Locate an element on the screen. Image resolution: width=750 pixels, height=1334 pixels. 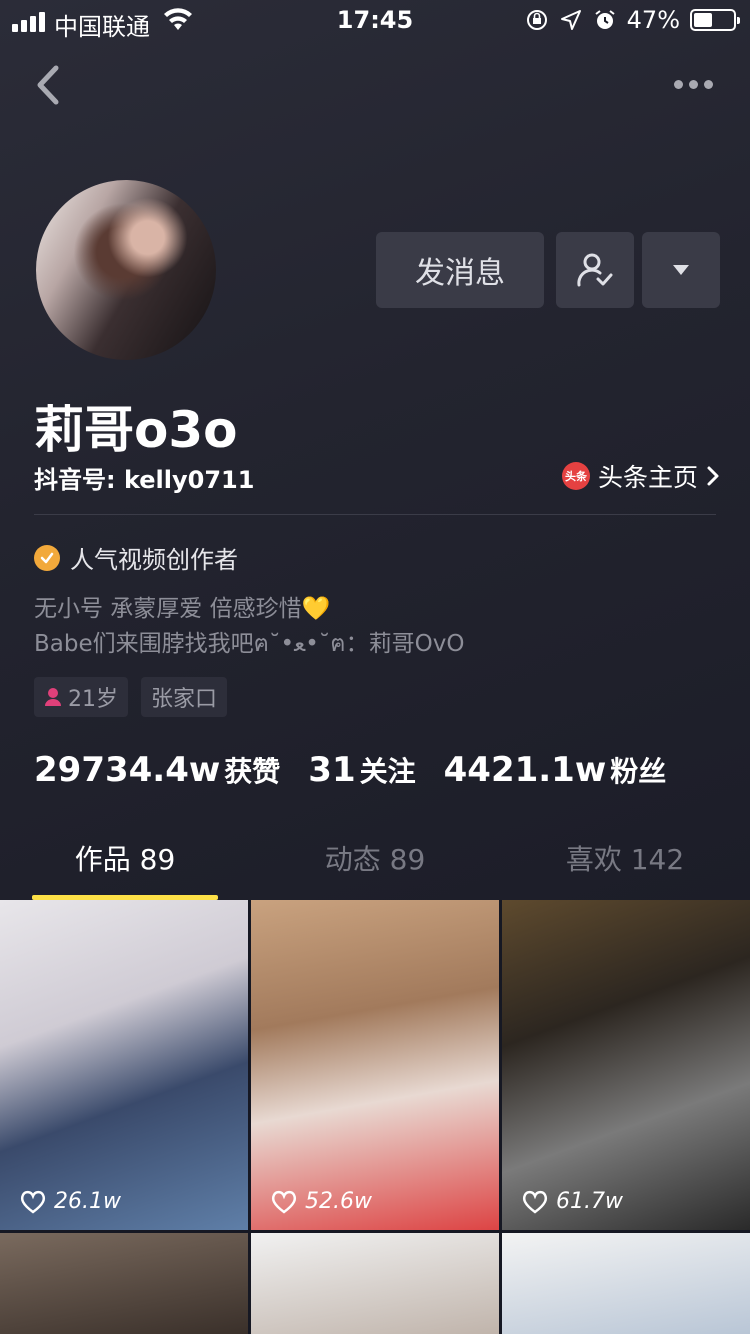
video-thumbnail: 61.7w is located at coordinates (626, 1065).